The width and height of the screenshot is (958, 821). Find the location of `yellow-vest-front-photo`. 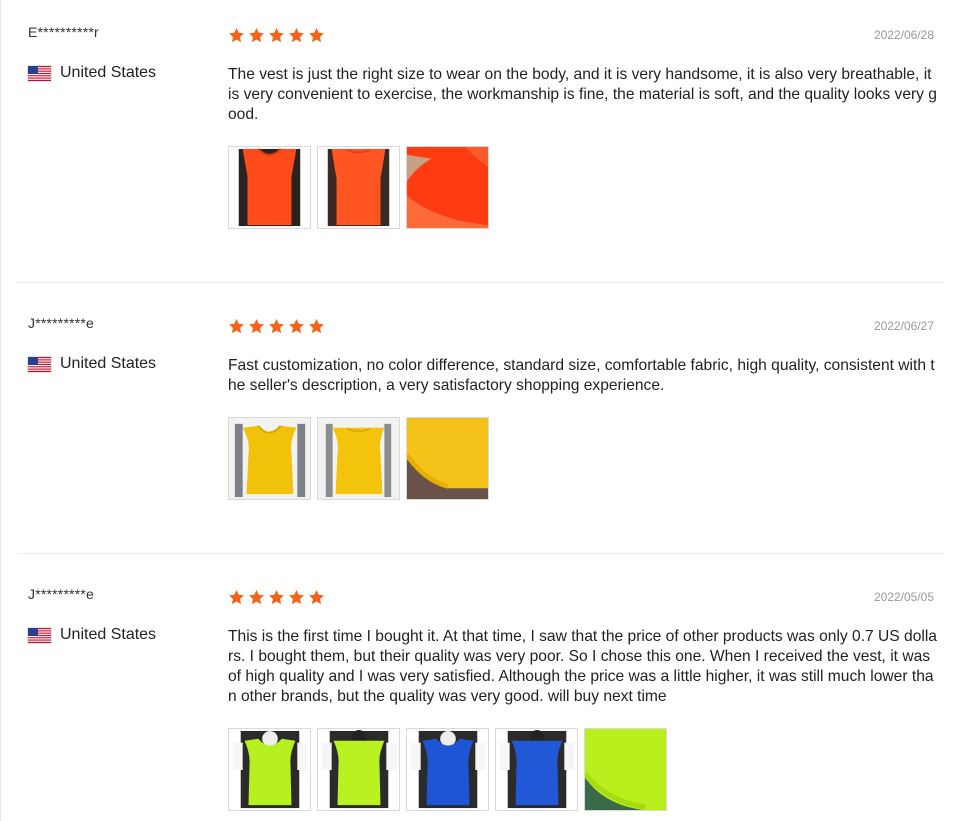

yellow-vest-front-photo is located at coordinates (269, 458).